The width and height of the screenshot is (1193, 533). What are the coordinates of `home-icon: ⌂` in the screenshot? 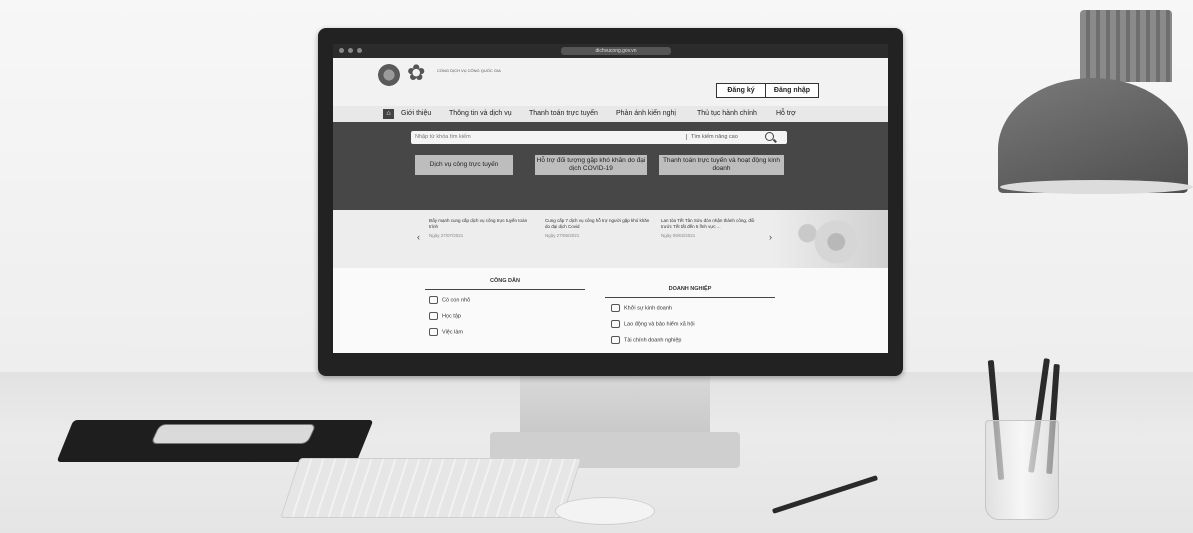 It's located at (388, 114).